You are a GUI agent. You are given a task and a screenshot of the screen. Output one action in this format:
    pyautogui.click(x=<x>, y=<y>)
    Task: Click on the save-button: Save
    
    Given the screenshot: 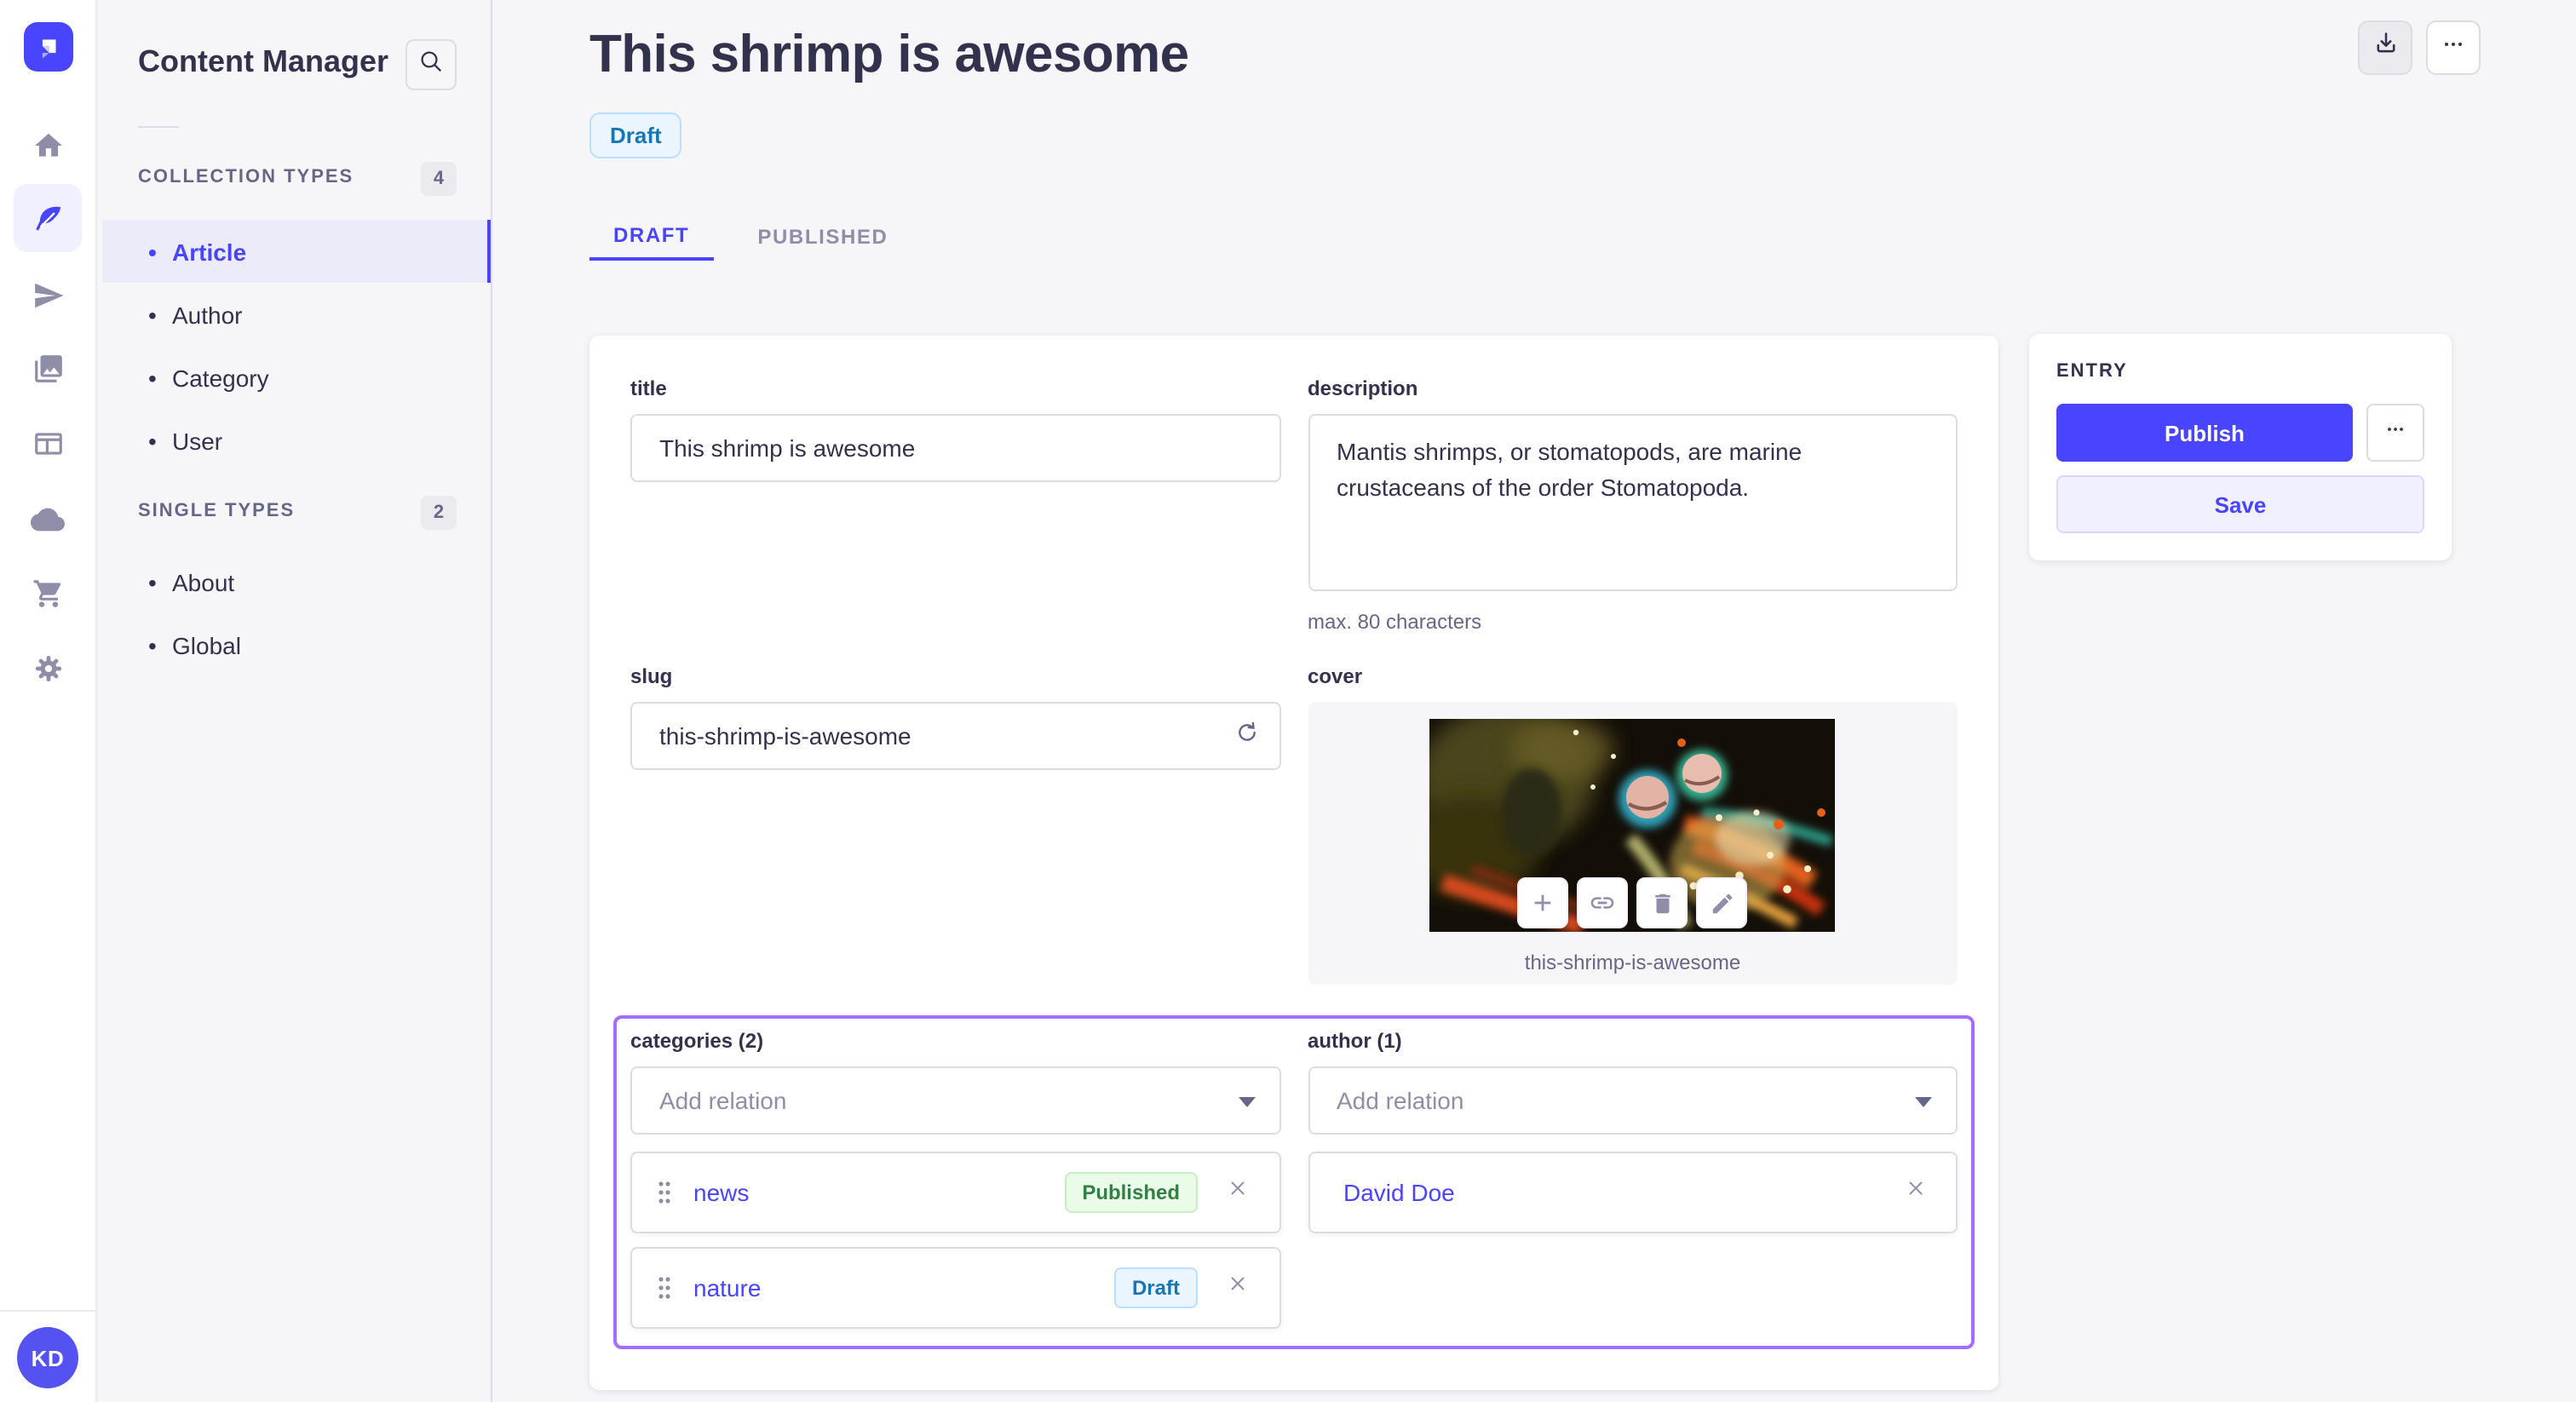 What is the action you would take?
    pyautogui.click(x=2240, y=504)
    